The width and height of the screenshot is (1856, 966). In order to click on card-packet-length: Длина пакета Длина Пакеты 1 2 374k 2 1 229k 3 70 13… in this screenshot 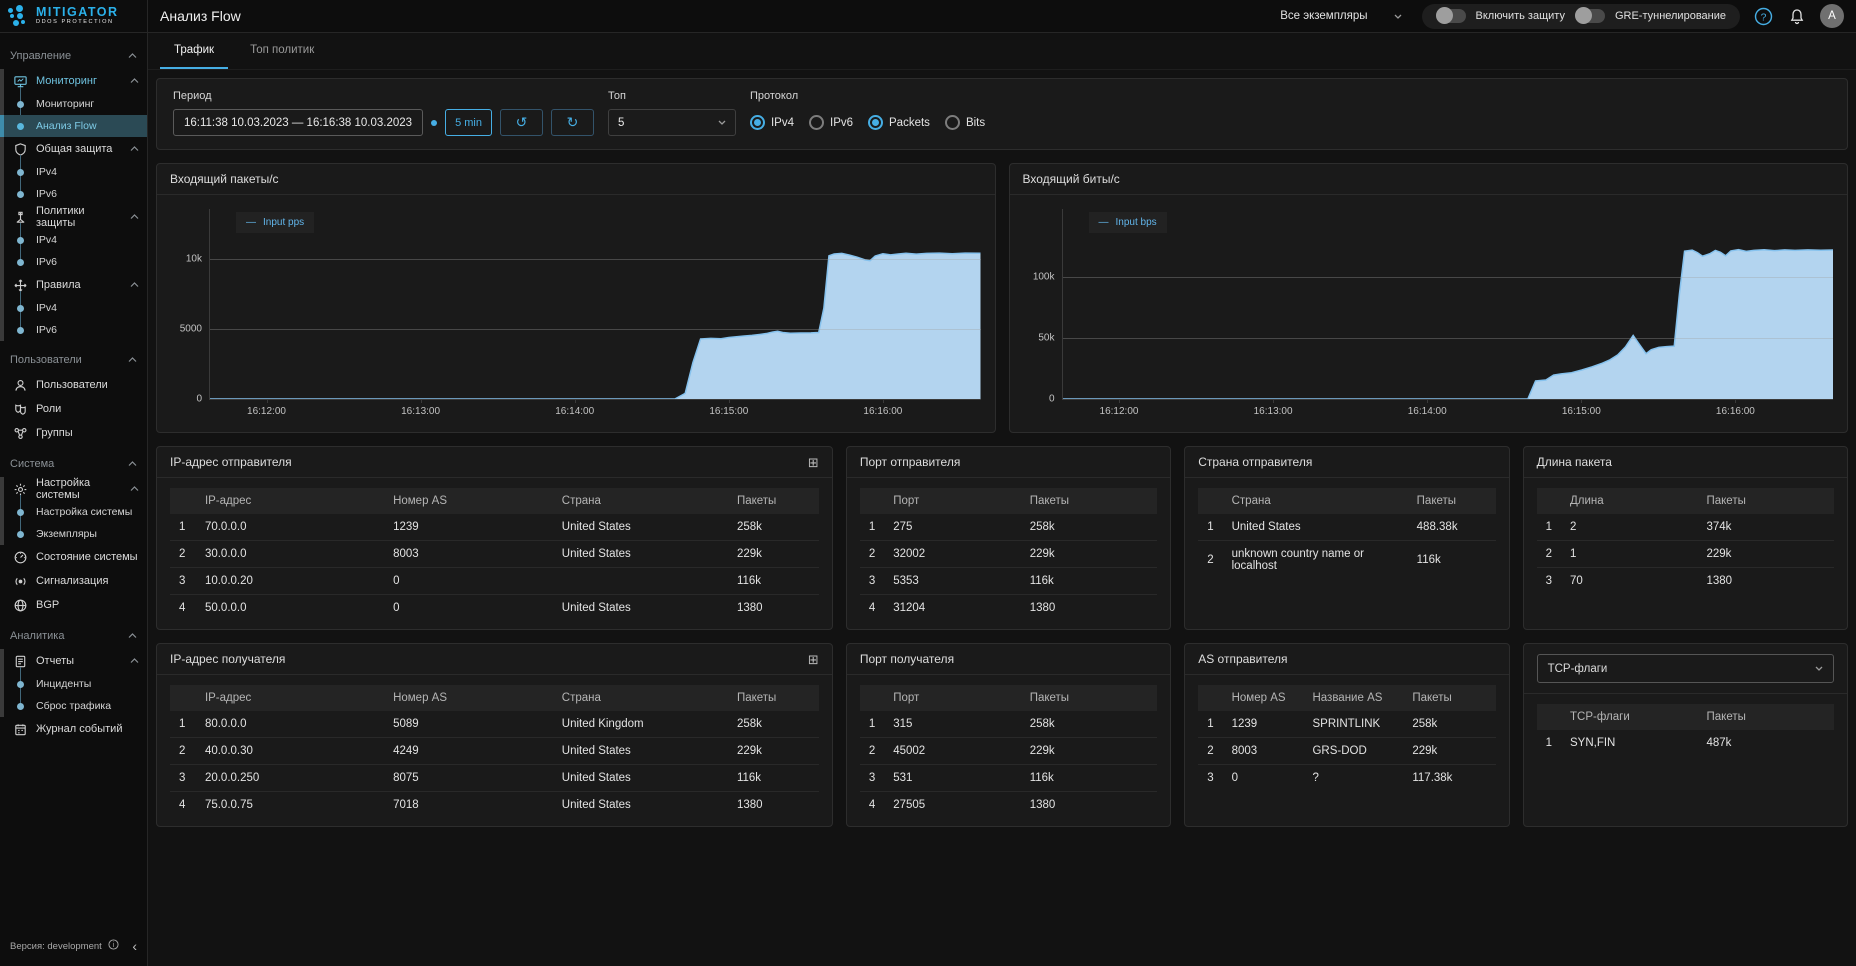, I will do `click(1685, 538)`.